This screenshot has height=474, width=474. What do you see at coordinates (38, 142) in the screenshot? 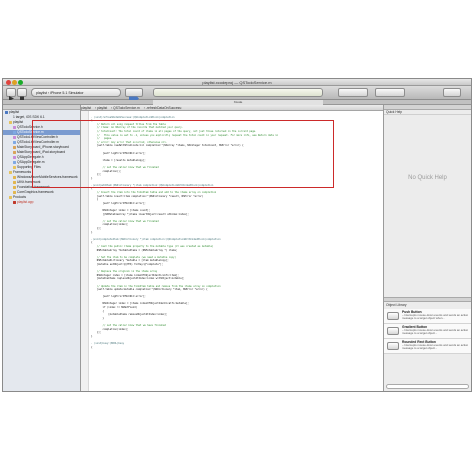
I see `navigator-item-label: QSTodoListViewController.m` at bounding box center [38, 142].